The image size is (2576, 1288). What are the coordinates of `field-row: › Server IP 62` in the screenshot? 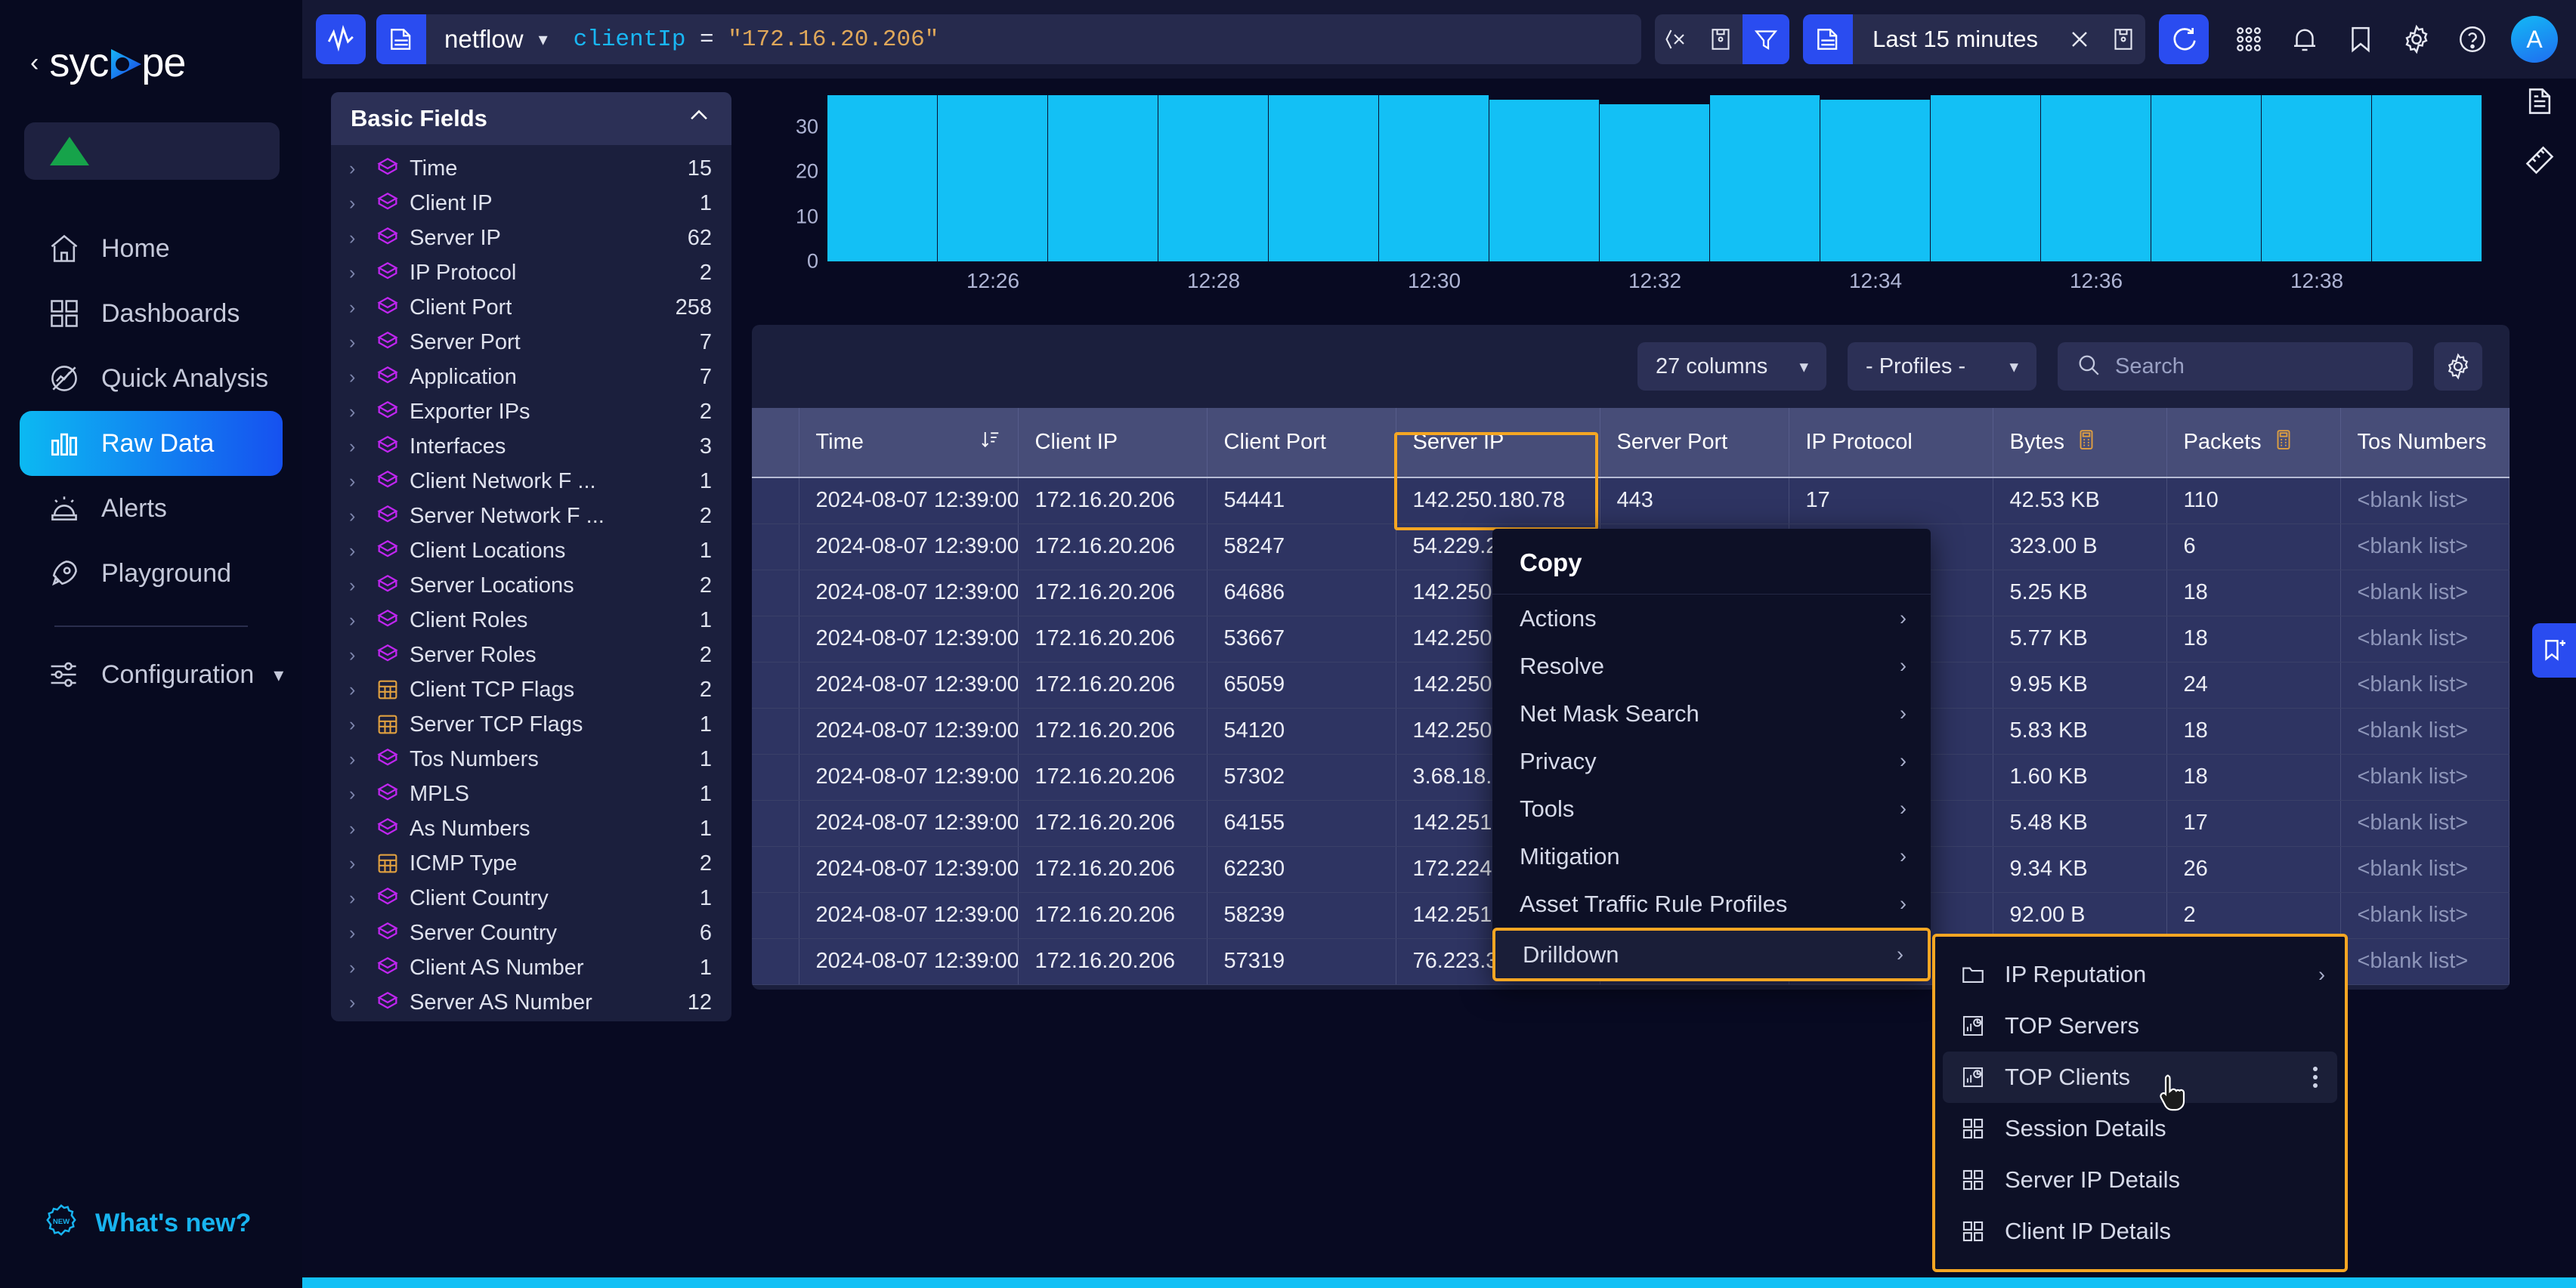 It's located at (531, 238).